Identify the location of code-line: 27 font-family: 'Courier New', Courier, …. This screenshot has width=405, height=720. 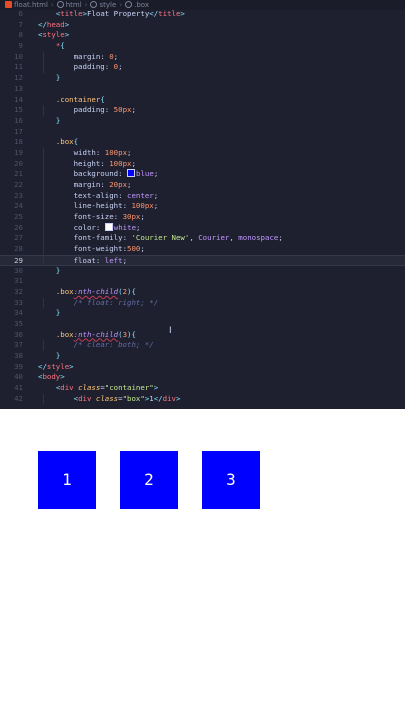
(202, 239).